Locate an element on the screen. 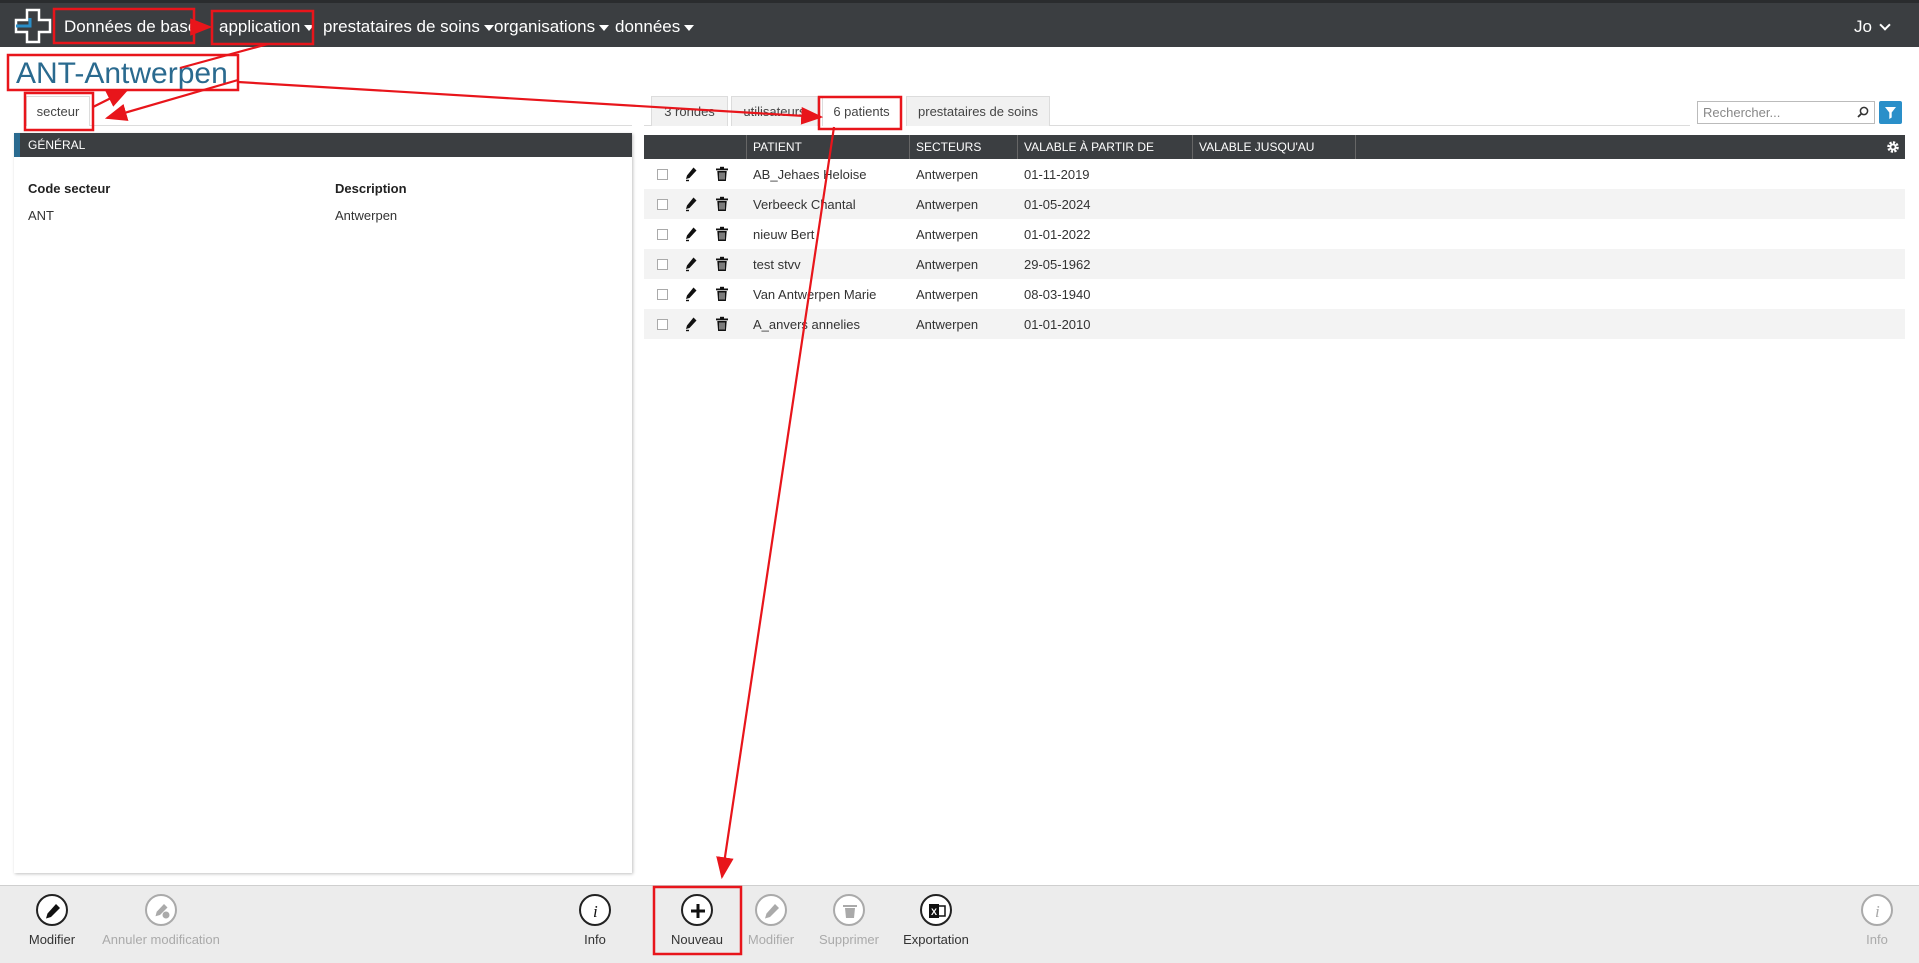 This screenshot has width=1919, height=963. filter-button is located at coordinates (1890, 112).